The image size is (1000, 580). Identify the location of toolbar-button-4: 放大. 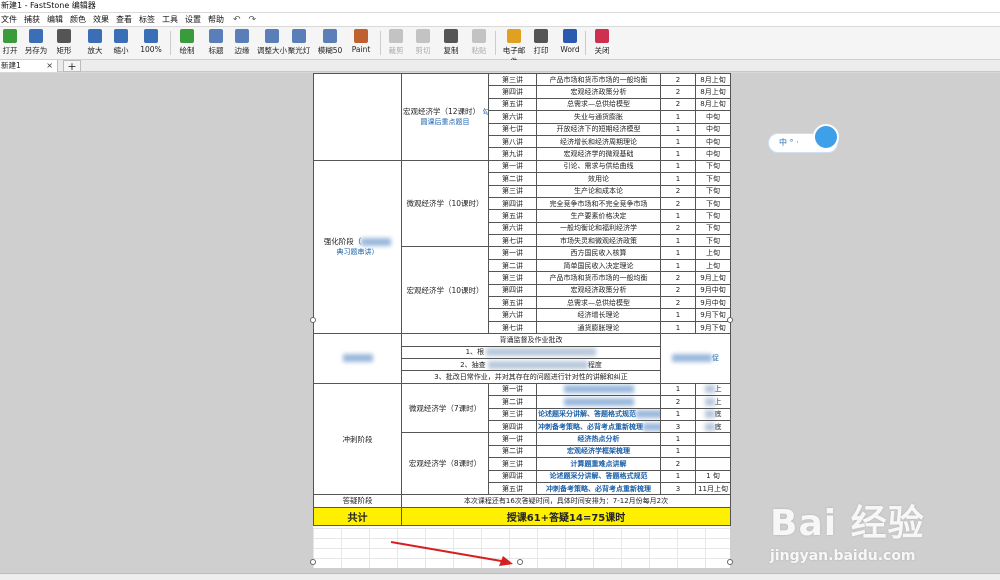
(95, 44).